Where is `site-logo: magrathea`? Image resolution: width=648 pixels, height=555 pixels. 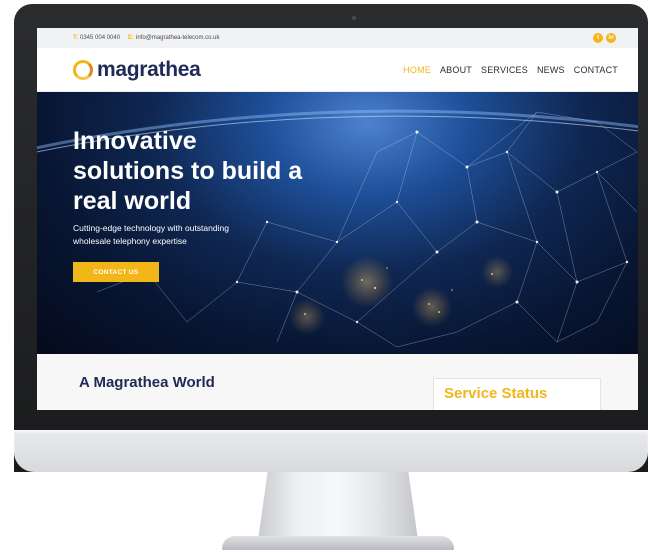 site-logo: magrathea is located at coordinates (137, 70).